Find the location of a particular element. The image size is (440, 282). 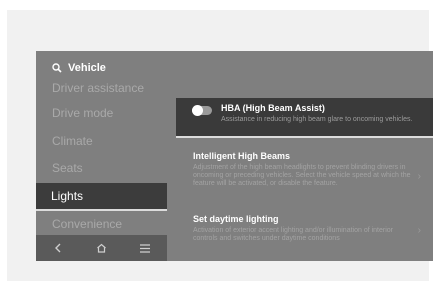

intelligent-high-beams-title: Intelligent High Beams is located at coordinates (242, 156).